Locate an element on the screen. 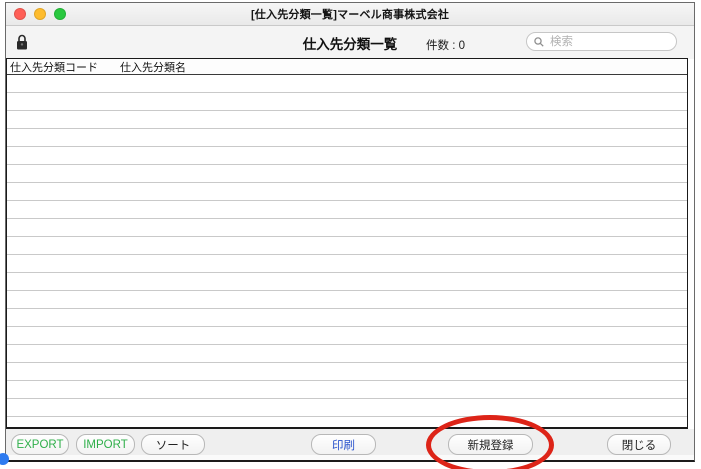  close-window-button is located at coordinates (20, 14).